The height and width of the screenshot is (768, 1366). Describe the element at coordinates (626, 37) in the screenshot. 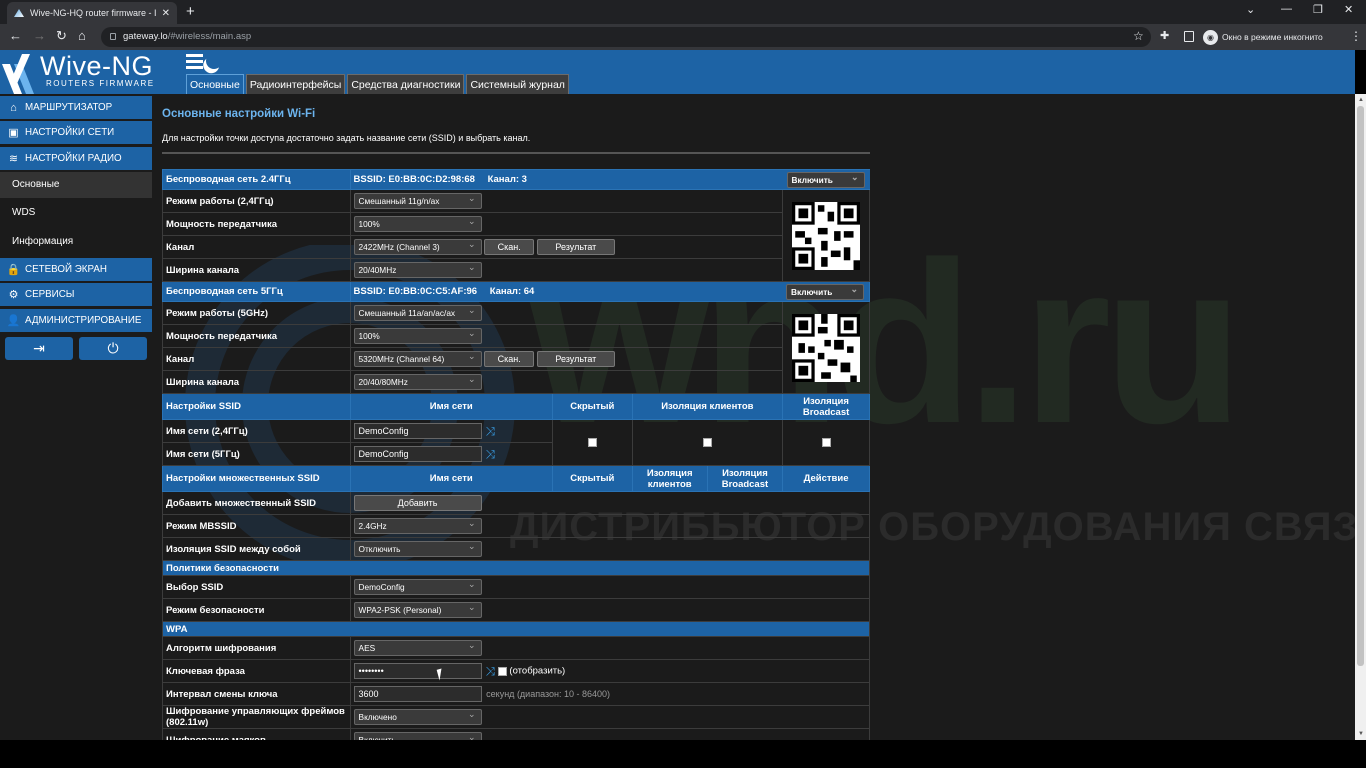

I see `url-field: gateway.lo/#wireless/main.asp` at that location.